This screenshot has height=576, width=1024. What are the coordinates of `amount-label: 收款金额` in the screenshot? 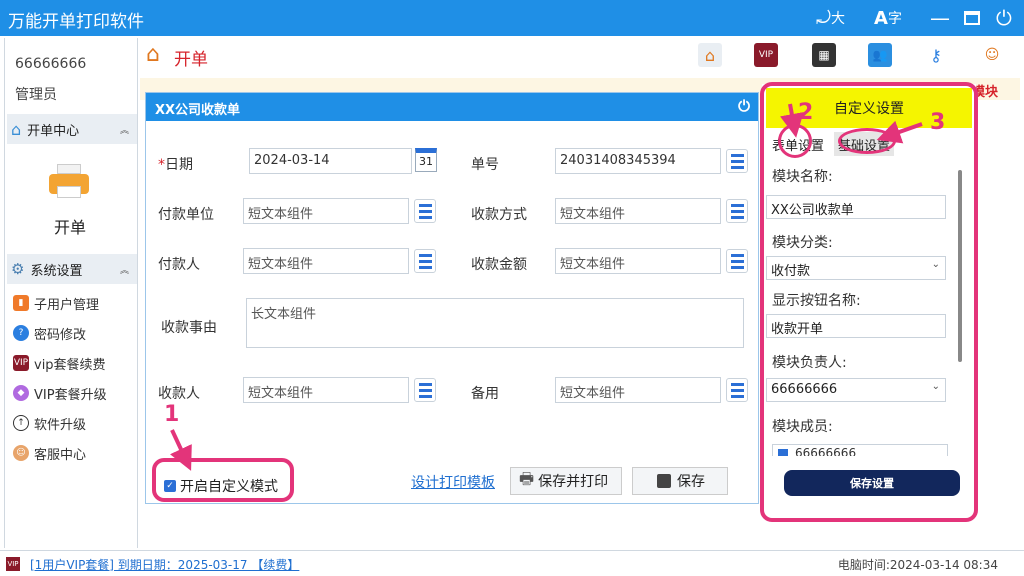 It's located at (499, 265).